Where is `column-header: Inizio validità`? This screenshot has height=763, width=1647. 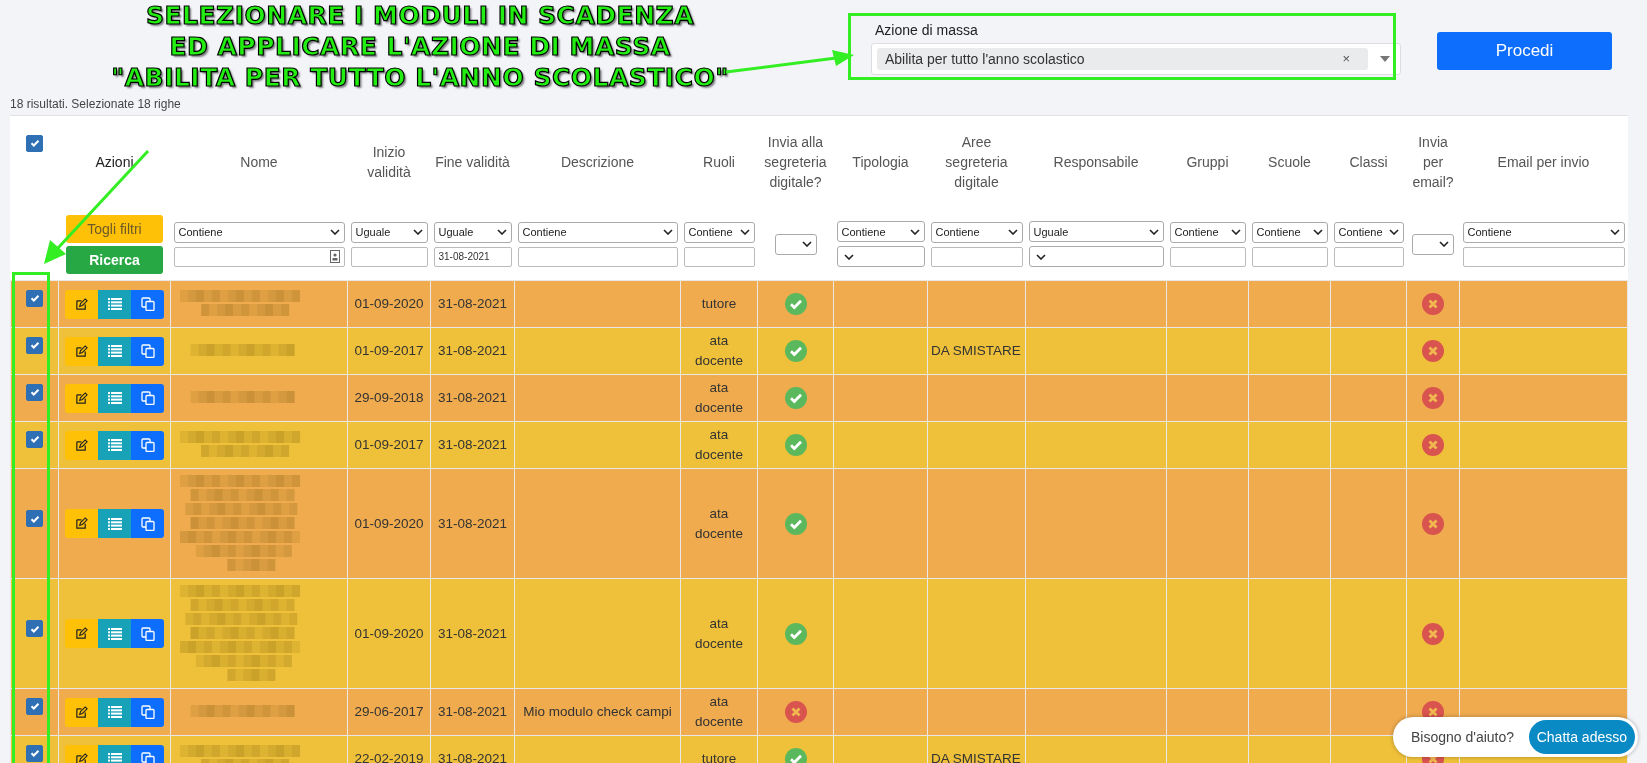
column-header: Inizio validità is located at coordinates (389, 162).